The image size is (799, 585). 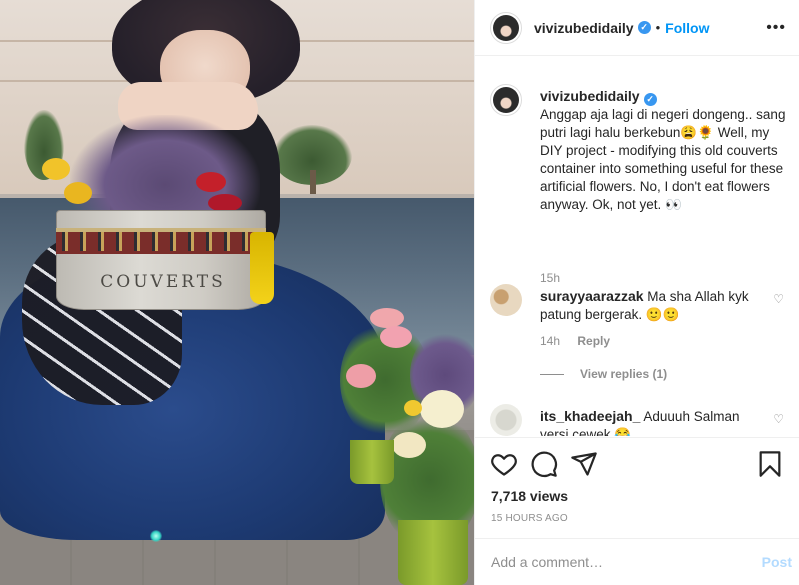 I want to click on comment-time: 14h, so click(x=550, y=341).